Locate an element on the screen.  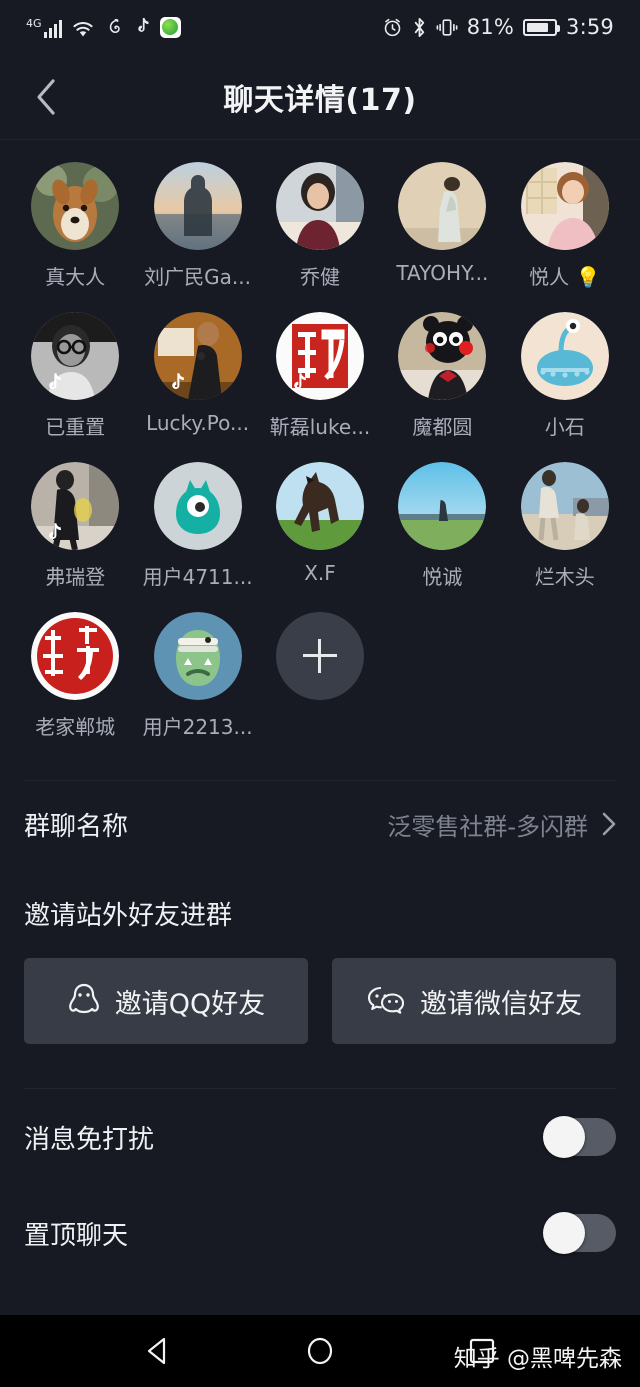
setting-row-mute: 消息免打扰 is located at coordinates (320, 1137).